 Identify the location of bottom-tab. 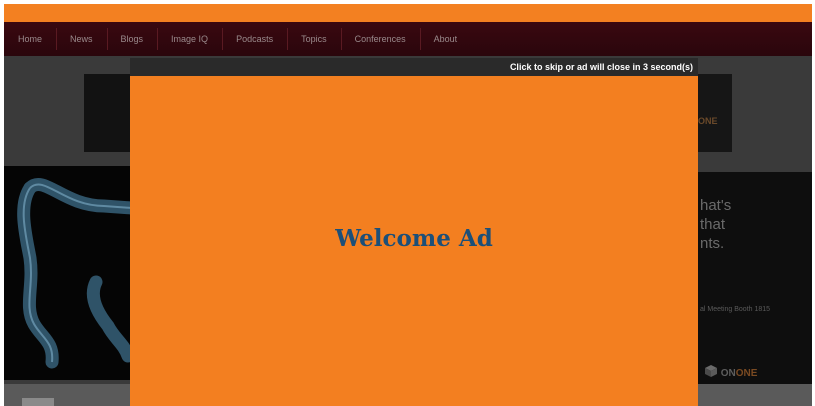
(38, 402).